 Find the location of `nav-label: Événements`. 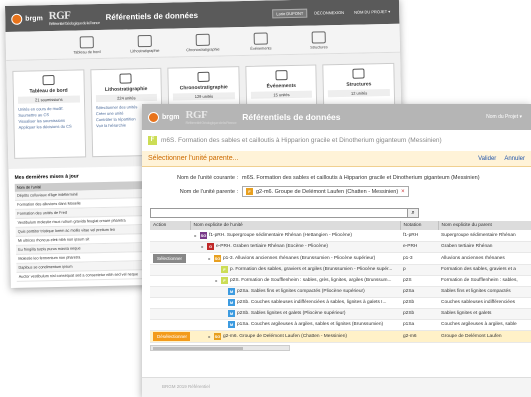

nav-label: Événements is located at coordinates (261, 48).